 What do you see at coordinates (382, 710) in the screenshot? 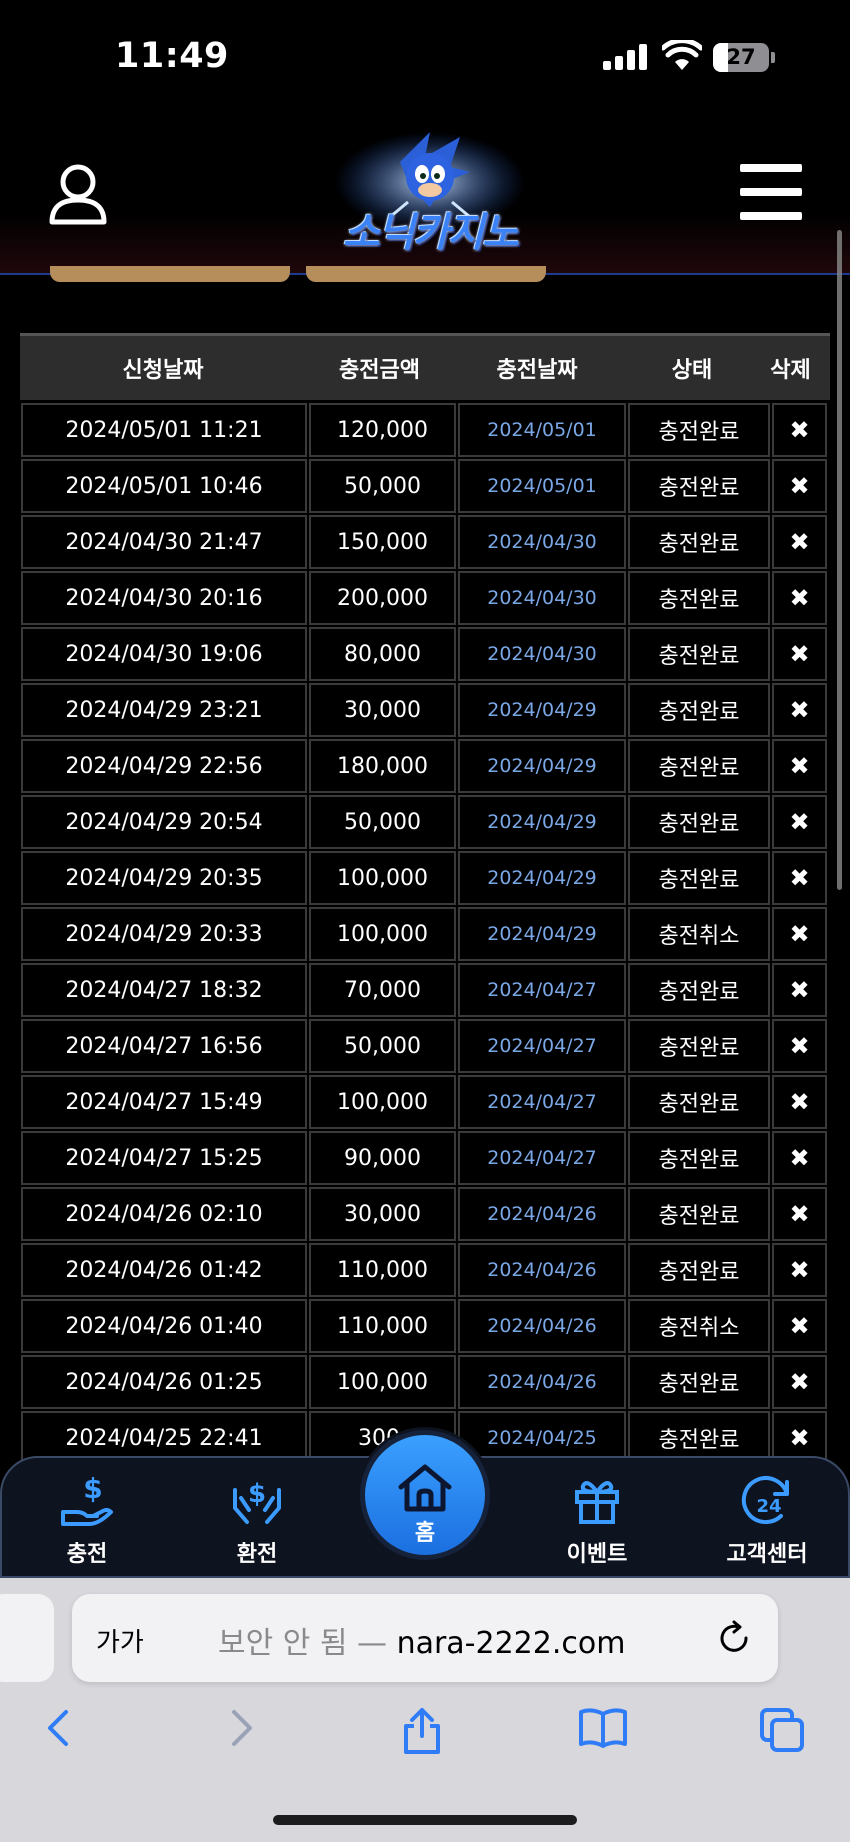
I see `amount-cell: 30,000` at bounding box center [382, 710].